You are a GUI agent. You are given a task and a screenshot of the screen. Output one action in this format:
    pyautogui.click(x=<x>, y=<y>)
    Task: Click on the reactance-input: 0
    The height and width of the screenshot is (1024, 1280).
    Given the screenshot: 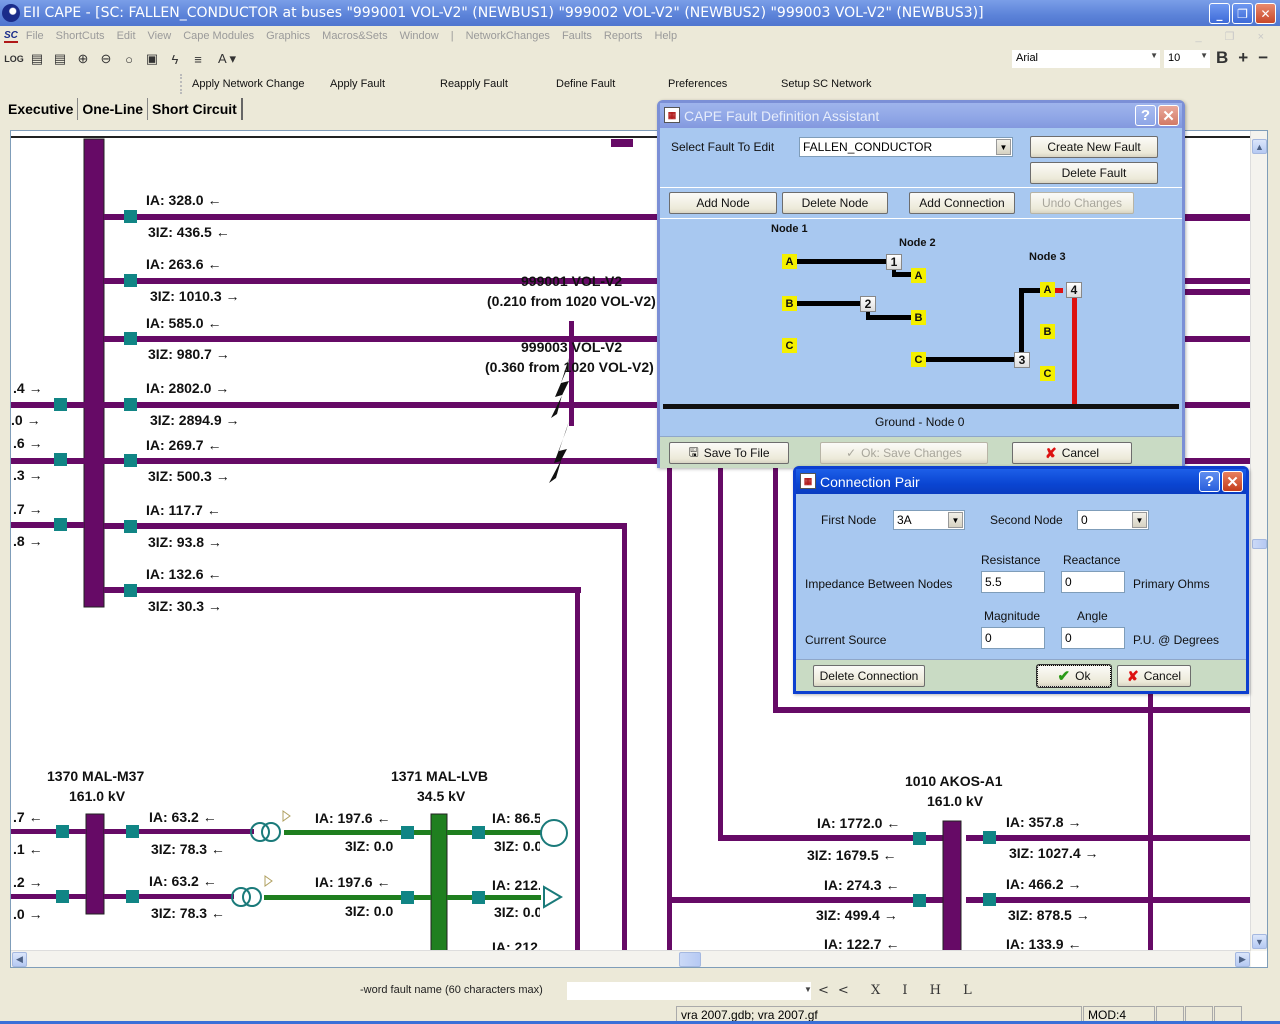 What is the action you would take?
    pyautogui.click(x=1093, y=582)
    